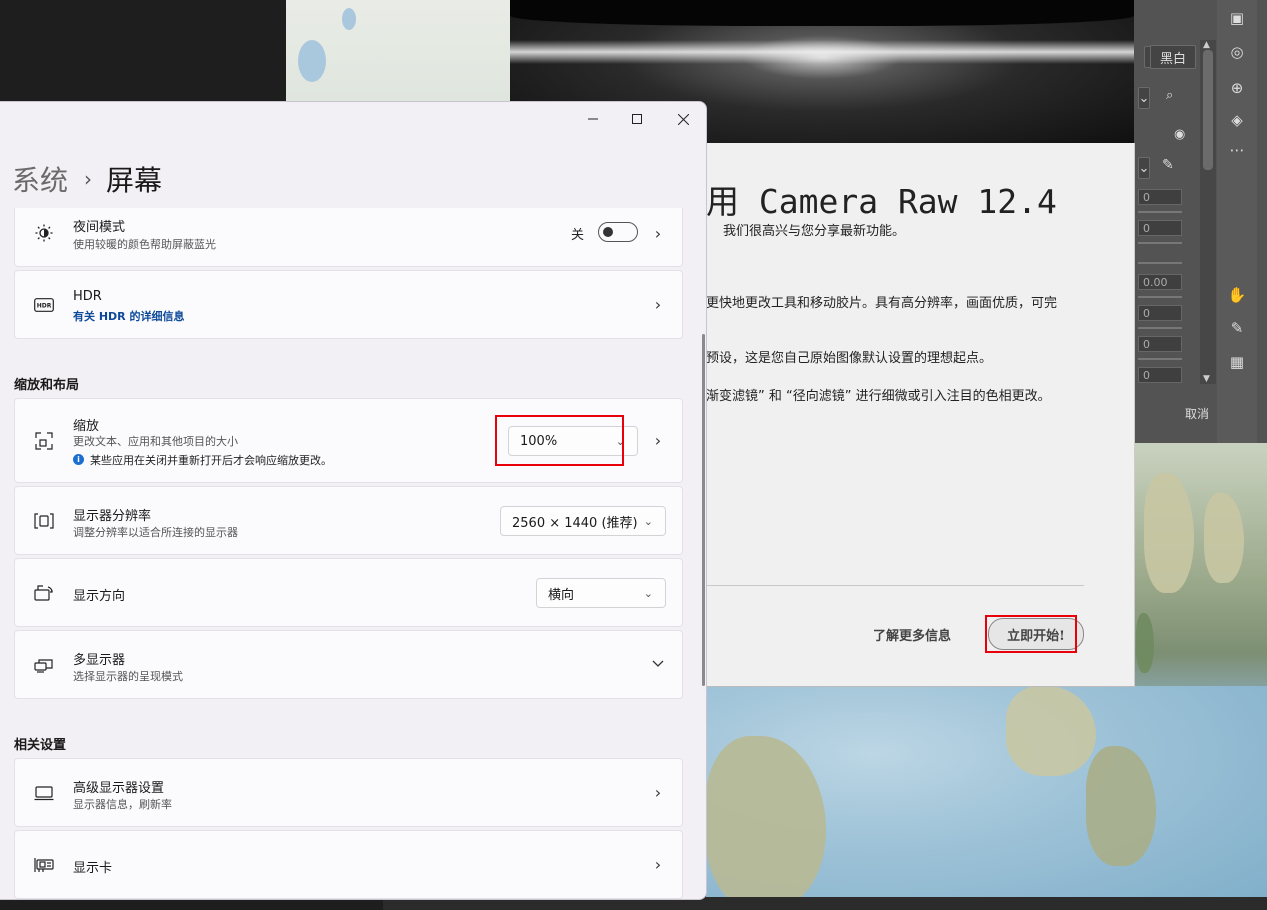 Image resolution: width=1267 pixels, height=910 pixels. What do you see at coordinates (1179, 134) in the screenshot?
I see `eye-icon: ◉` at bounding box center [1179, 134].